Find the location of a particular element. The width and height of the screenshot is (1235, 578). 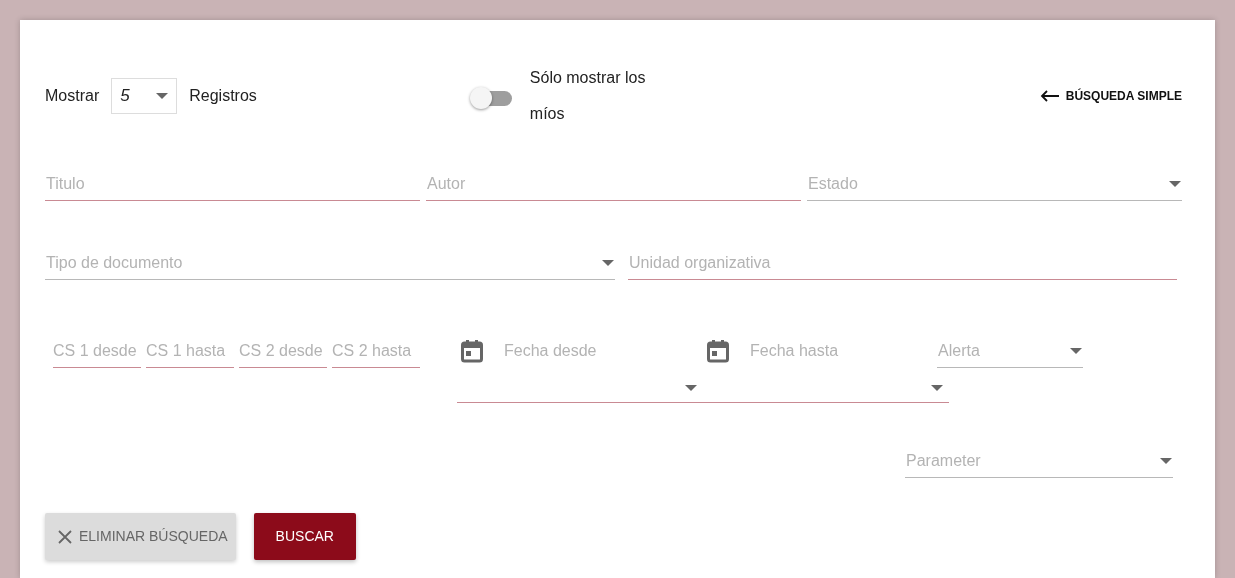

back-arrow-icon is located at coordinates (1049, 96).